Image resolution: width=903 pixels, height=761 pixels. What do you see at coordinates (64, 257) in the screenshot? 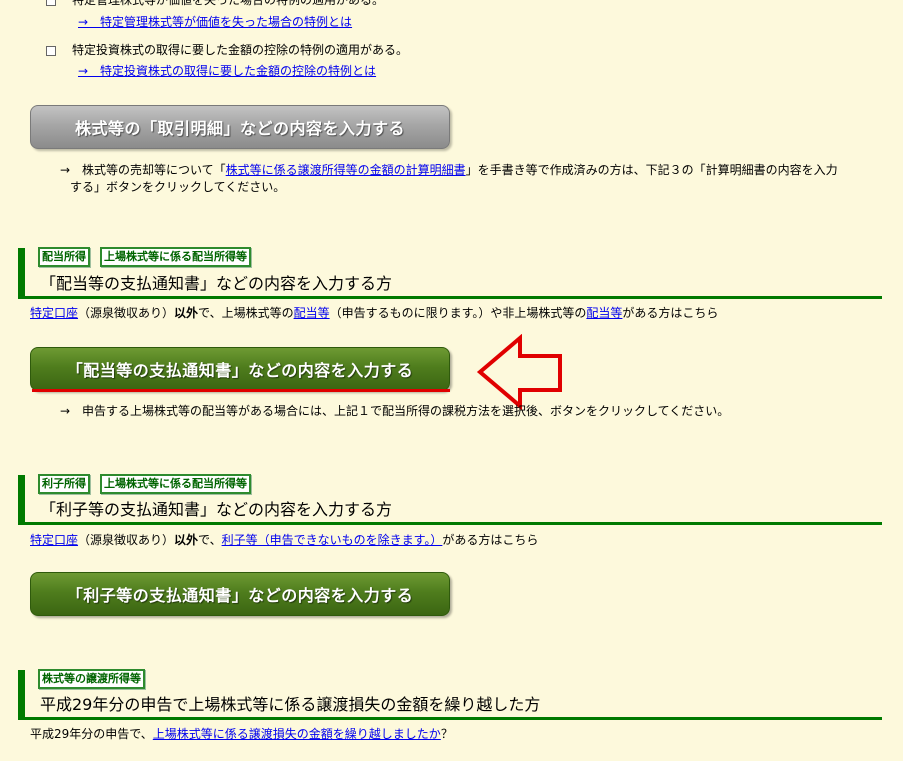
I see `tag-dividend-income: 配当所得` at bounding box center [64, 257].